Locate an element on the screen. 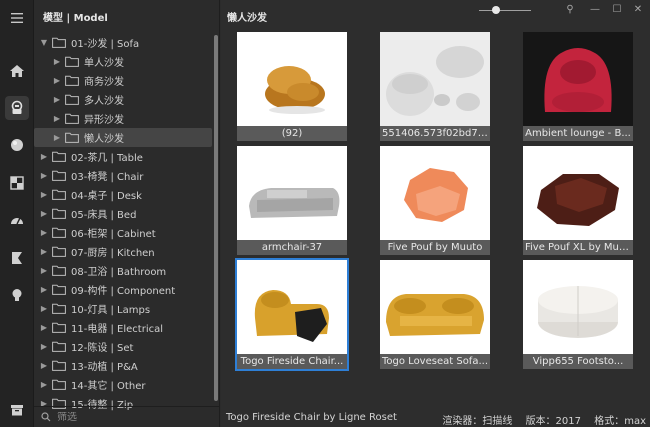 Image resolution: width=650 pixels, height=427 pixels. tree-item: ▶ 09-构件 | Component is located at coordinates (123, 289).